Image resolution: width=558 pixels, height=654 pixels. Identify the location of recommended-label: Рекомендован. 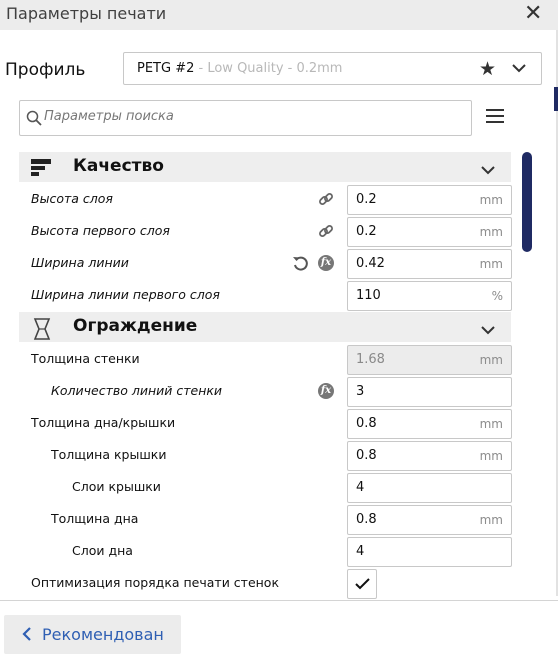
(103, 634).